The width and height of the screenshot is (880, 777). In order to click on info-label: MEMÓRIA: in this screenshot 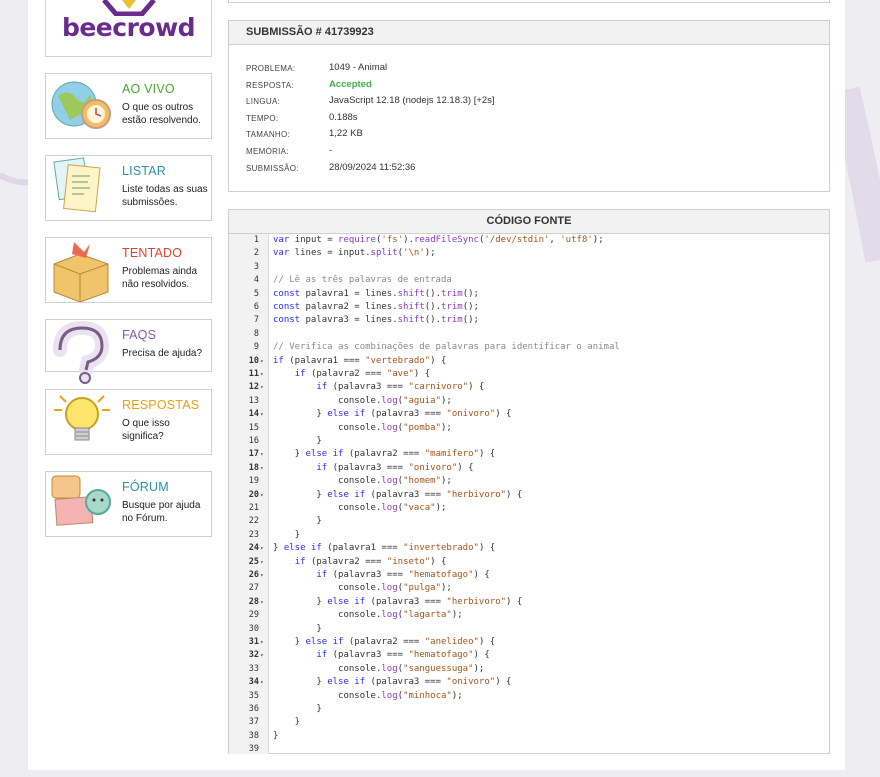, I will do `click(267, 151)`.